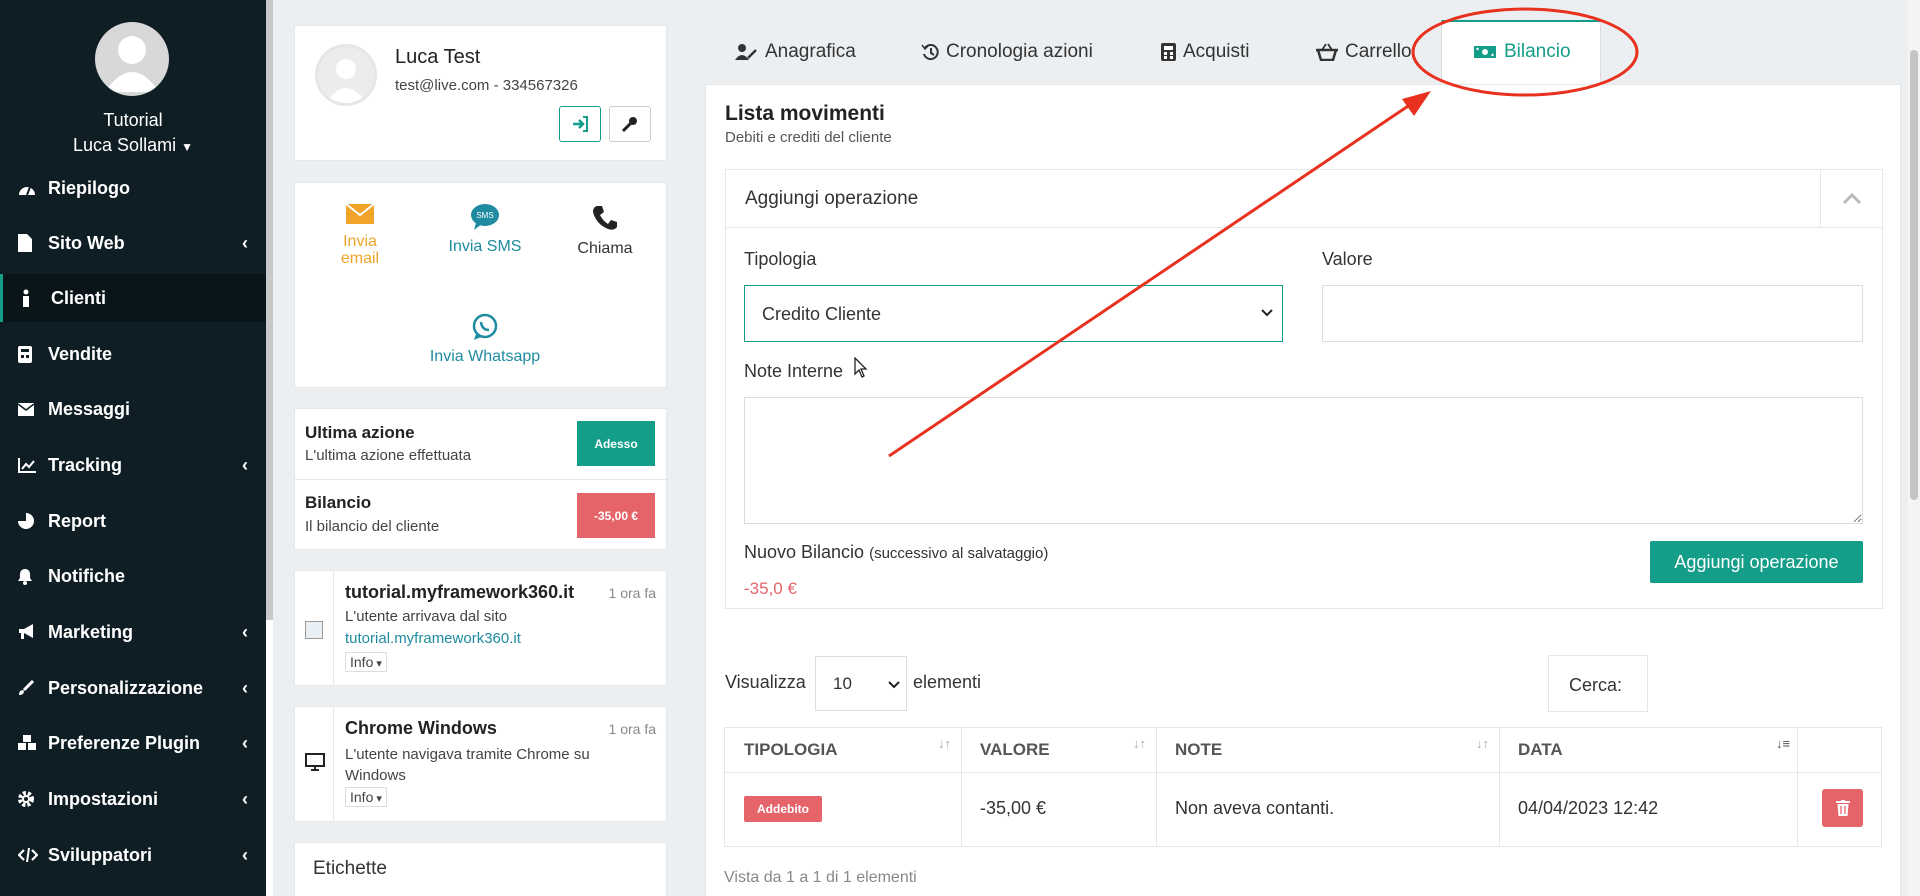 The width and height of the screenshot is (1920, 896). I want to click on tipologia-label: Tipologia, so click(780, 259).